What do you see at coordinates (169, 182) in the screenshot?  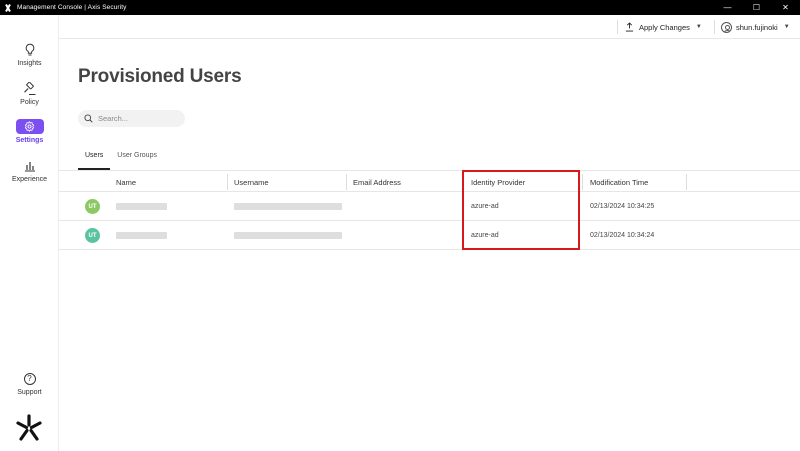 I see `column-header-name: Name` at bounding box center [169, 182].